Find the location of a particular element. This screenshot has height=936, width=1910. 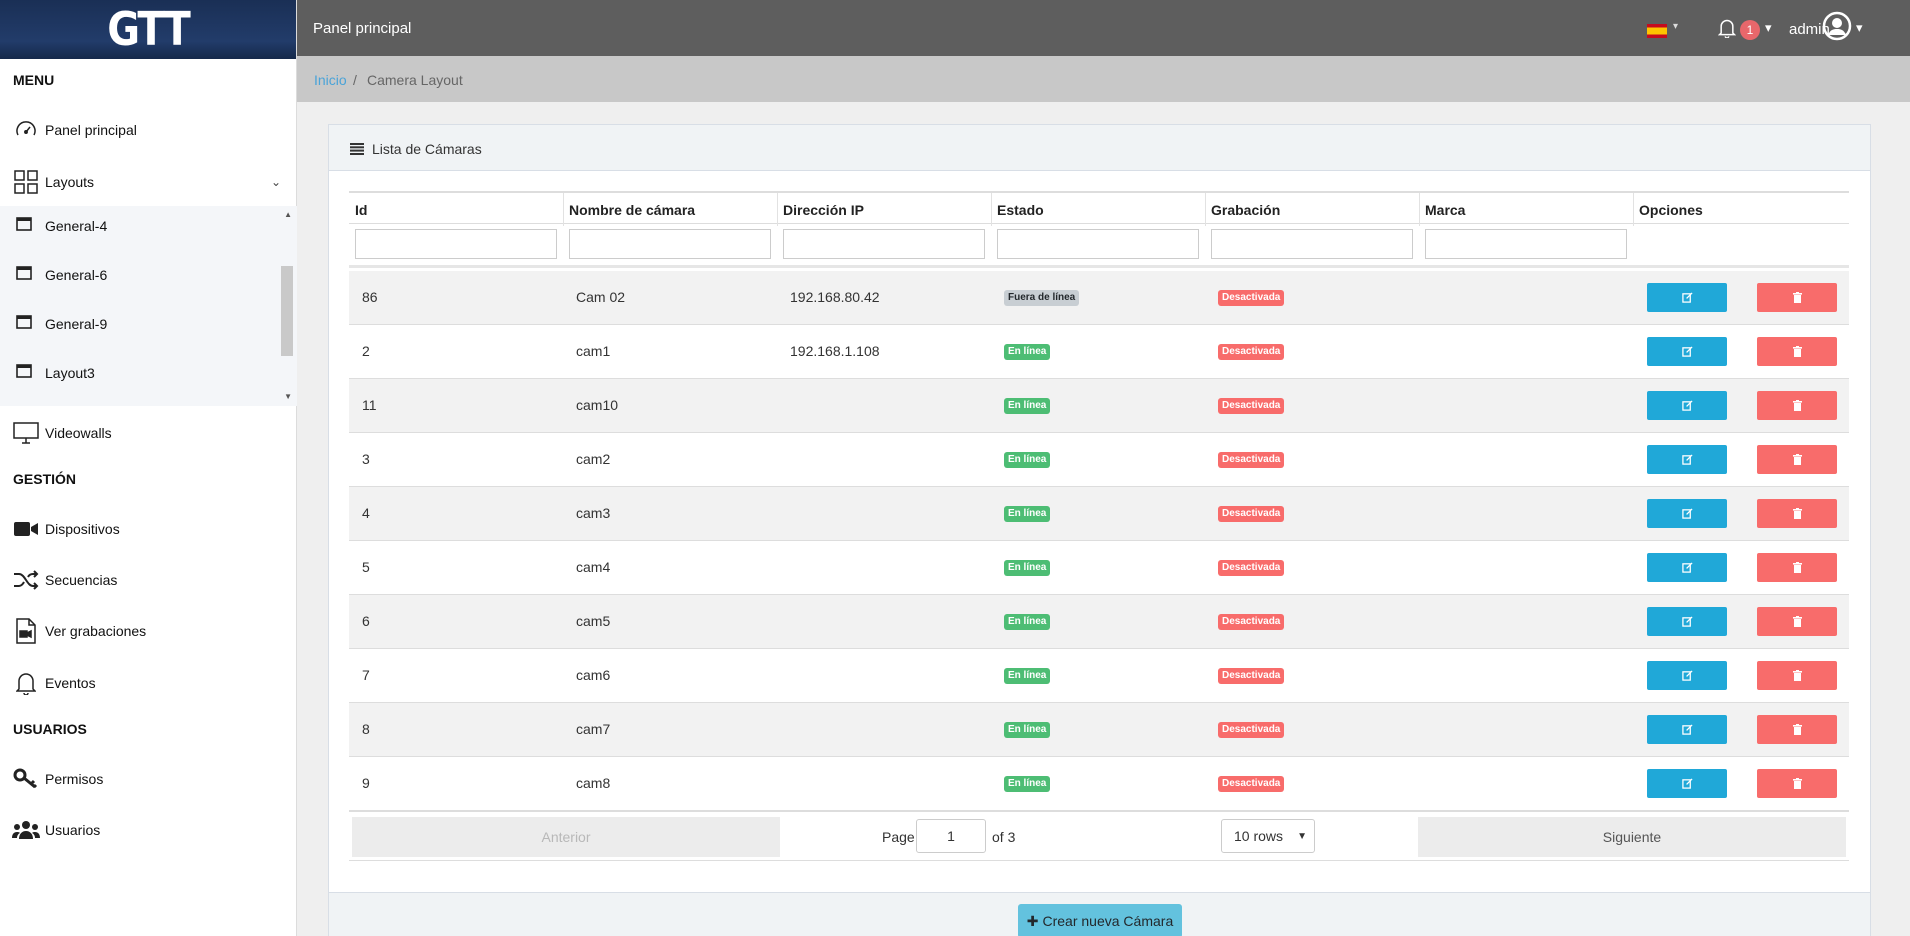

window-icon is located at coordinates (24, 373).